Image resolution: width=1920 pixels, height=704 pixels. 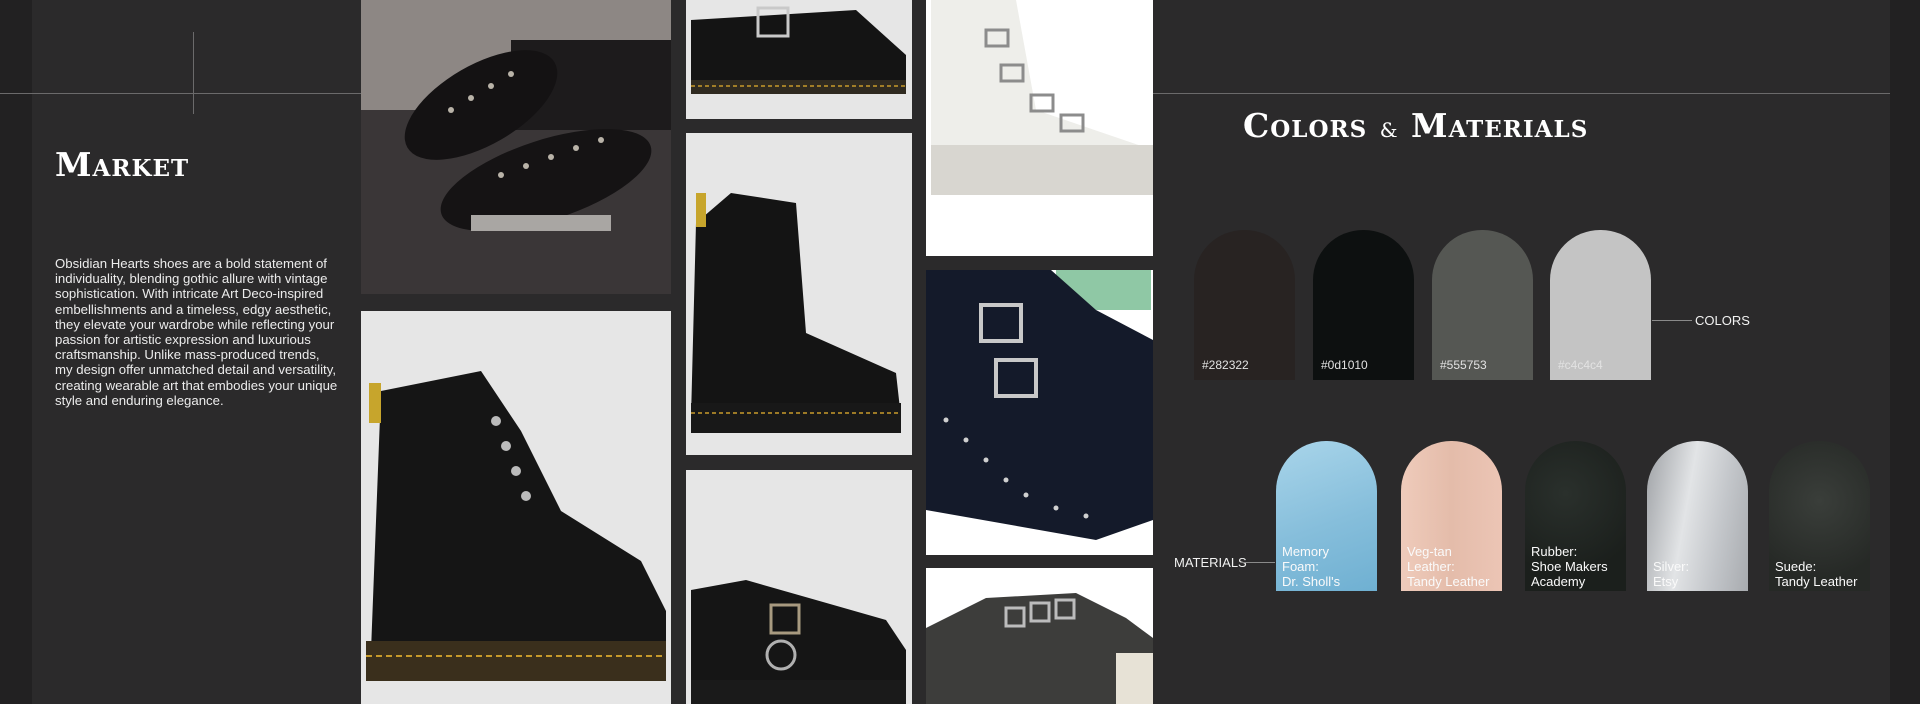 I want to click on colors-title-word: Colors, so click(x=1305, y=125).